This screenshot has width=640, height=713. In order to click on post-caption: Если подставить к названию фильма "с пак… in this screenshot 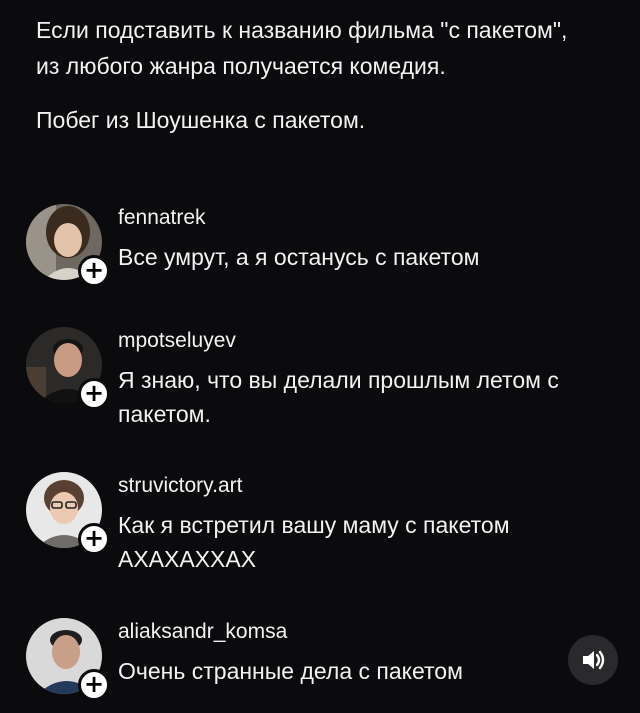, I will do `click(306, 75)`.